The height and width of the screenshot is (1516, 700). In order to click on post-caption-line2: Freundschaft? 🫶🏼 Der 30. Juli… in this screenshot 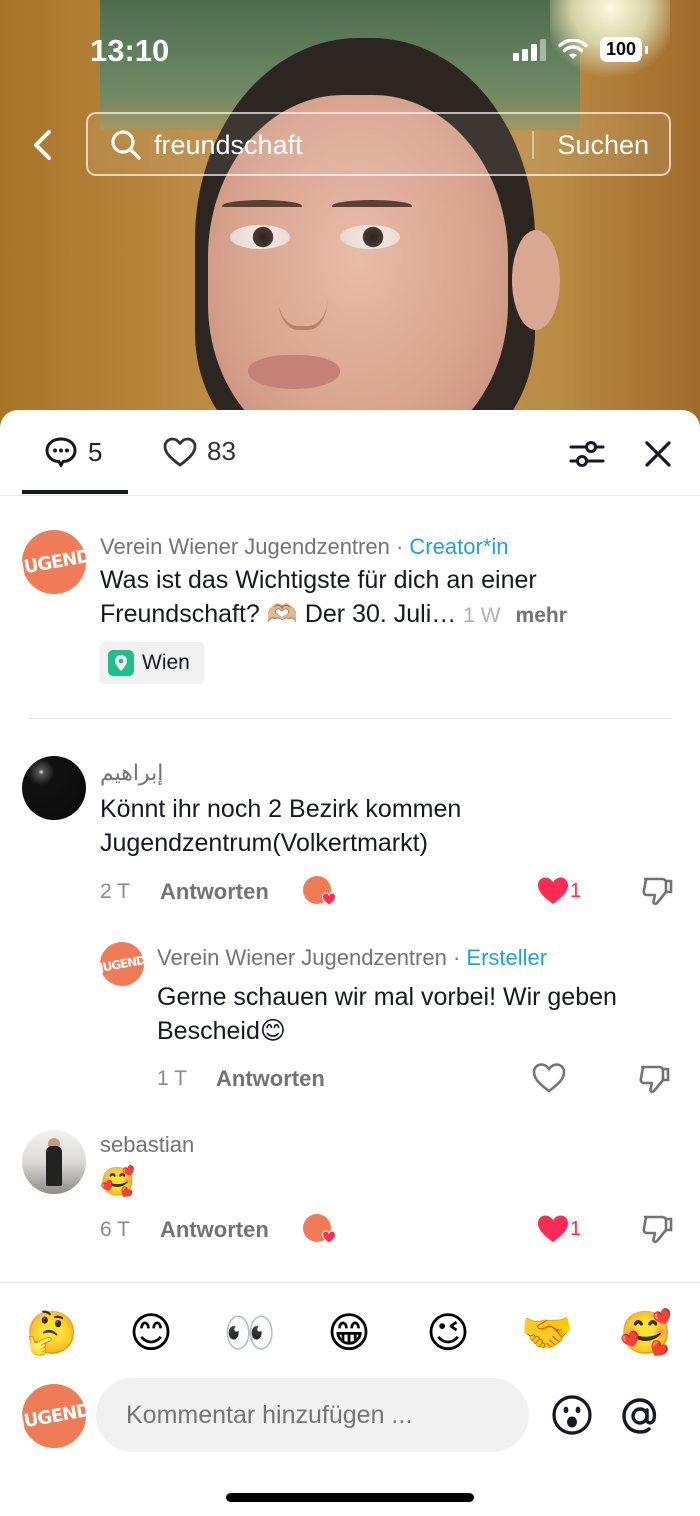, I will do `click(278, 614)`.